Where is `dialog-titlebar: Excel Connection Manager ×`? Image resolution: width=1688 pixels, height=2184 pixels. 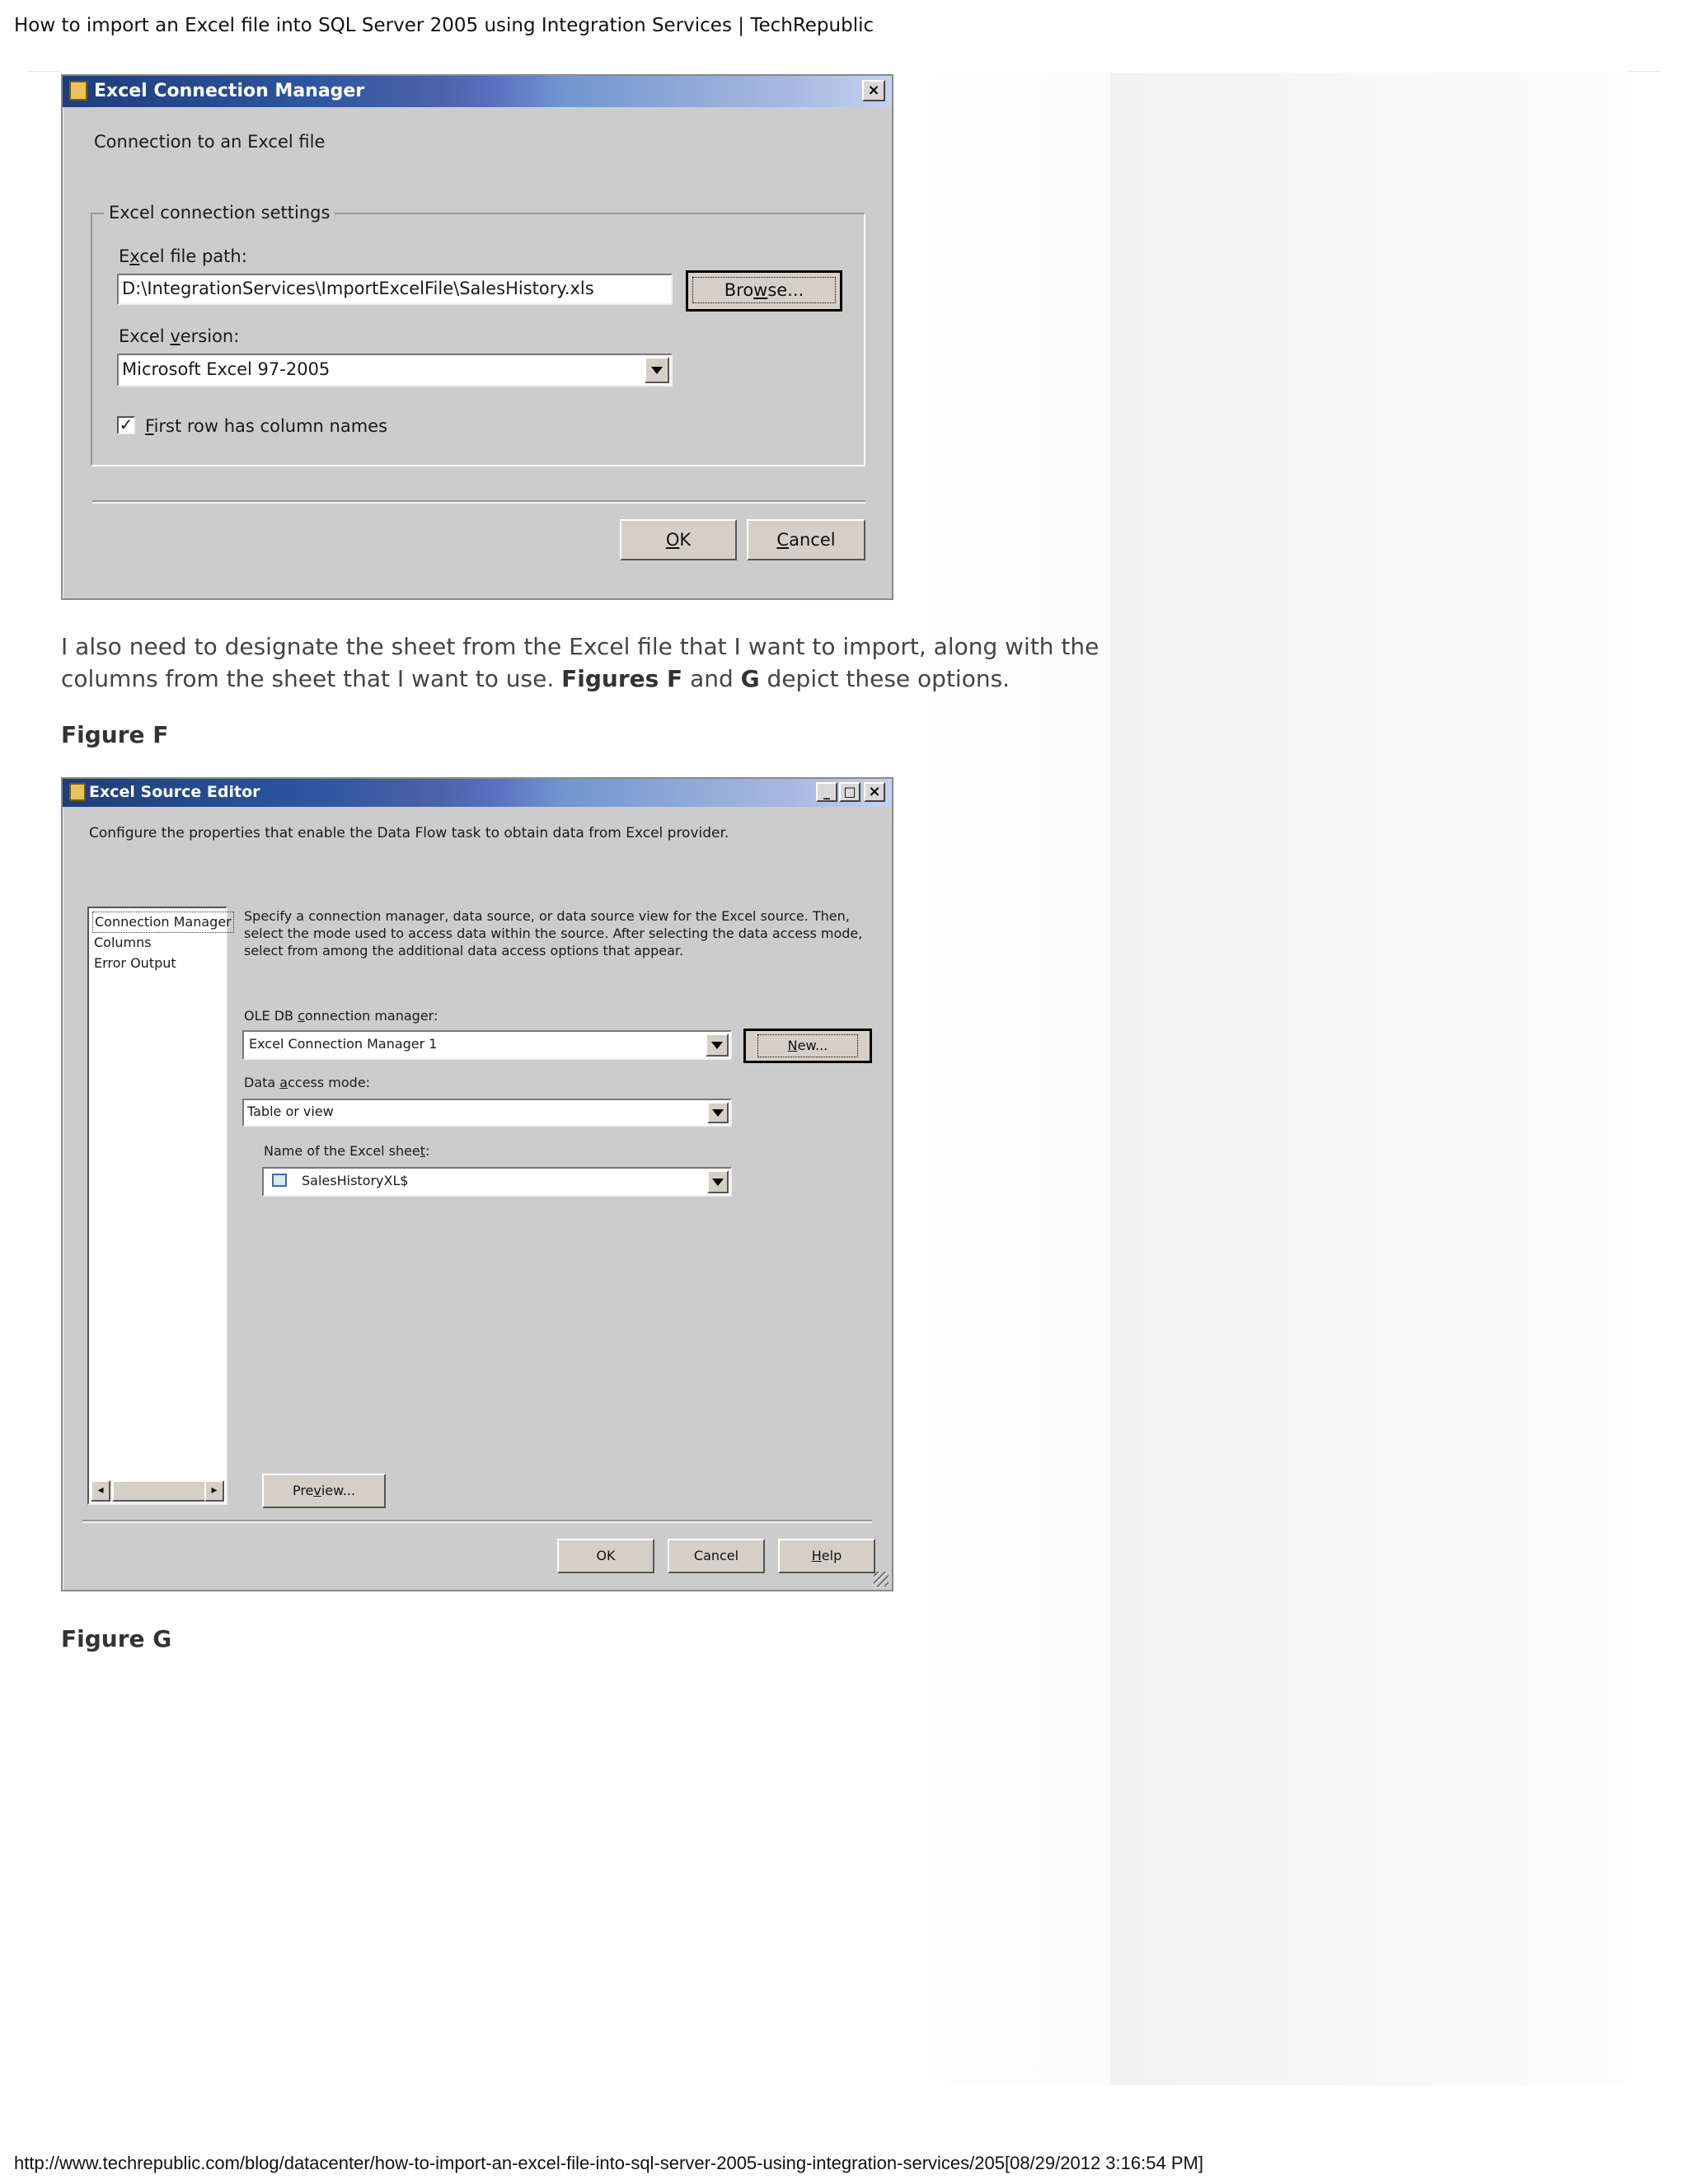
dialog-titlebar: Excel Connection Manager × is located at coordinates (477, 91).